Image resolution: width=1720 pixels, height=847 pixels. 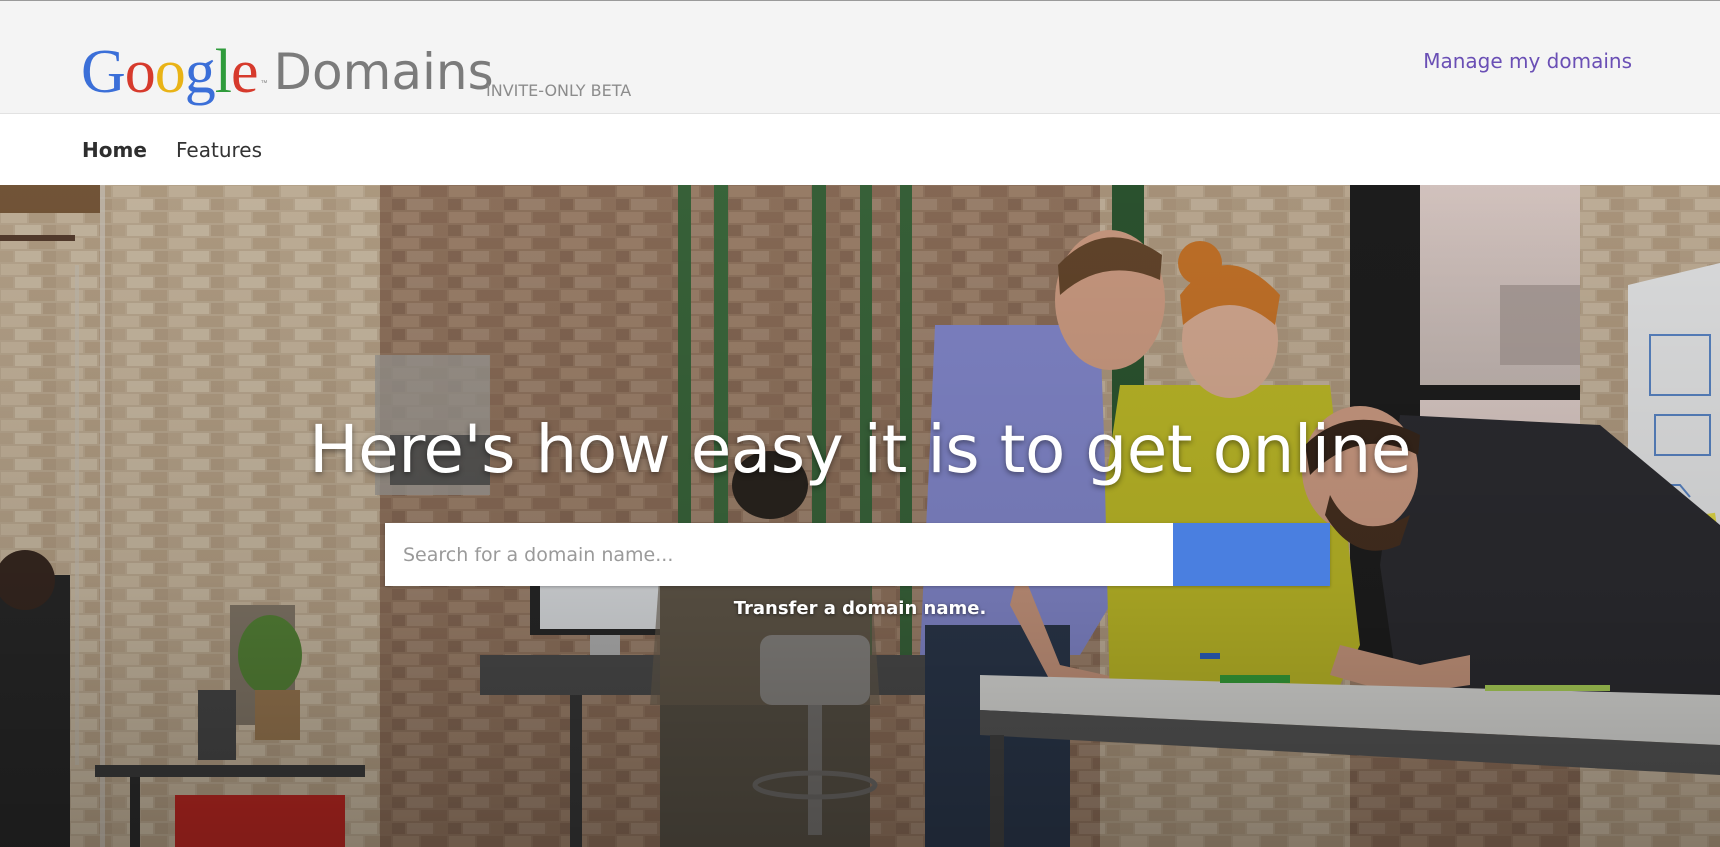 I want to click on beta-label: INVITE-ONLY BETA, so click(x=559, y=90).